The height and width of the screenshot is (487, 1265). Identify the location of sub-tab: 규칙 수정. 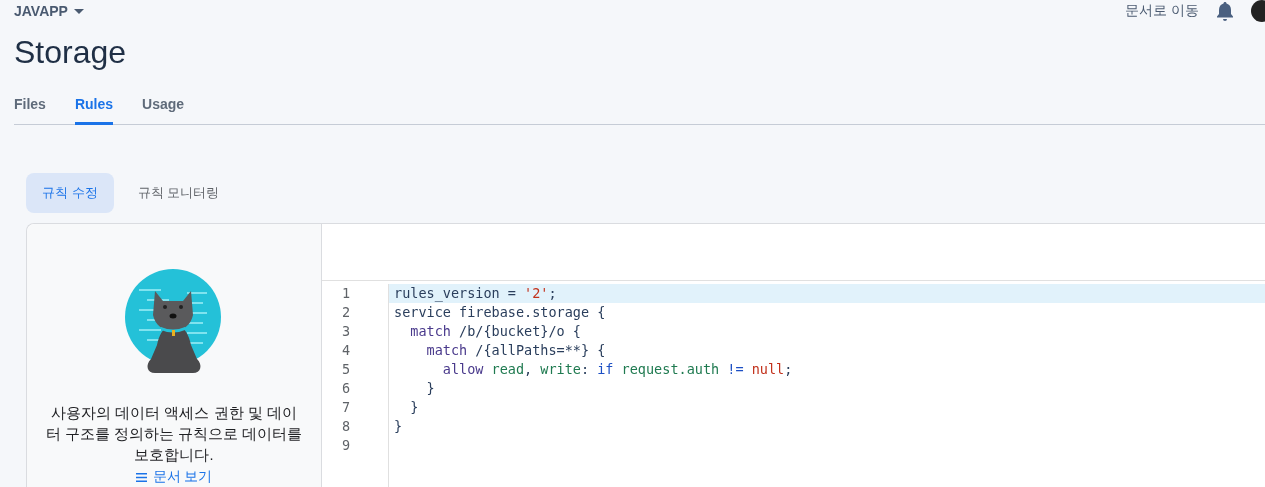
(70, 193).